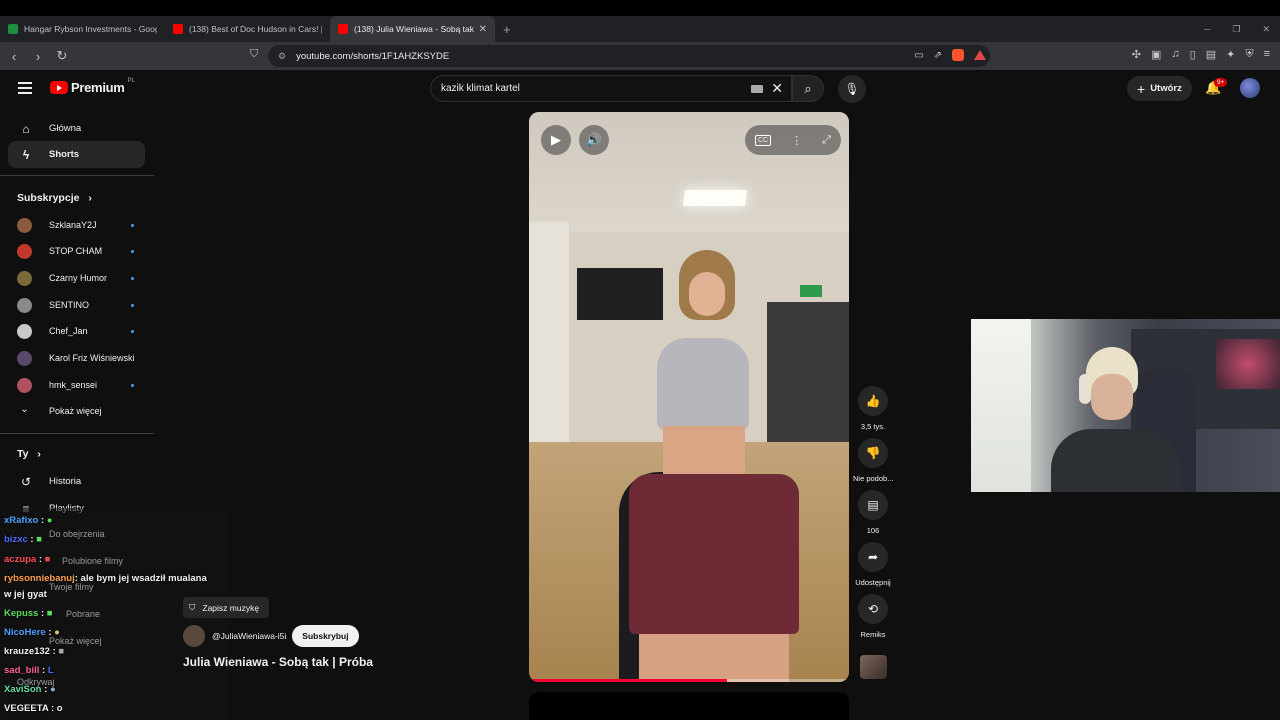  Describe the element at coordinates (39, 454) in the screenshot. I see `chevron-right-icon: ›` at that location.